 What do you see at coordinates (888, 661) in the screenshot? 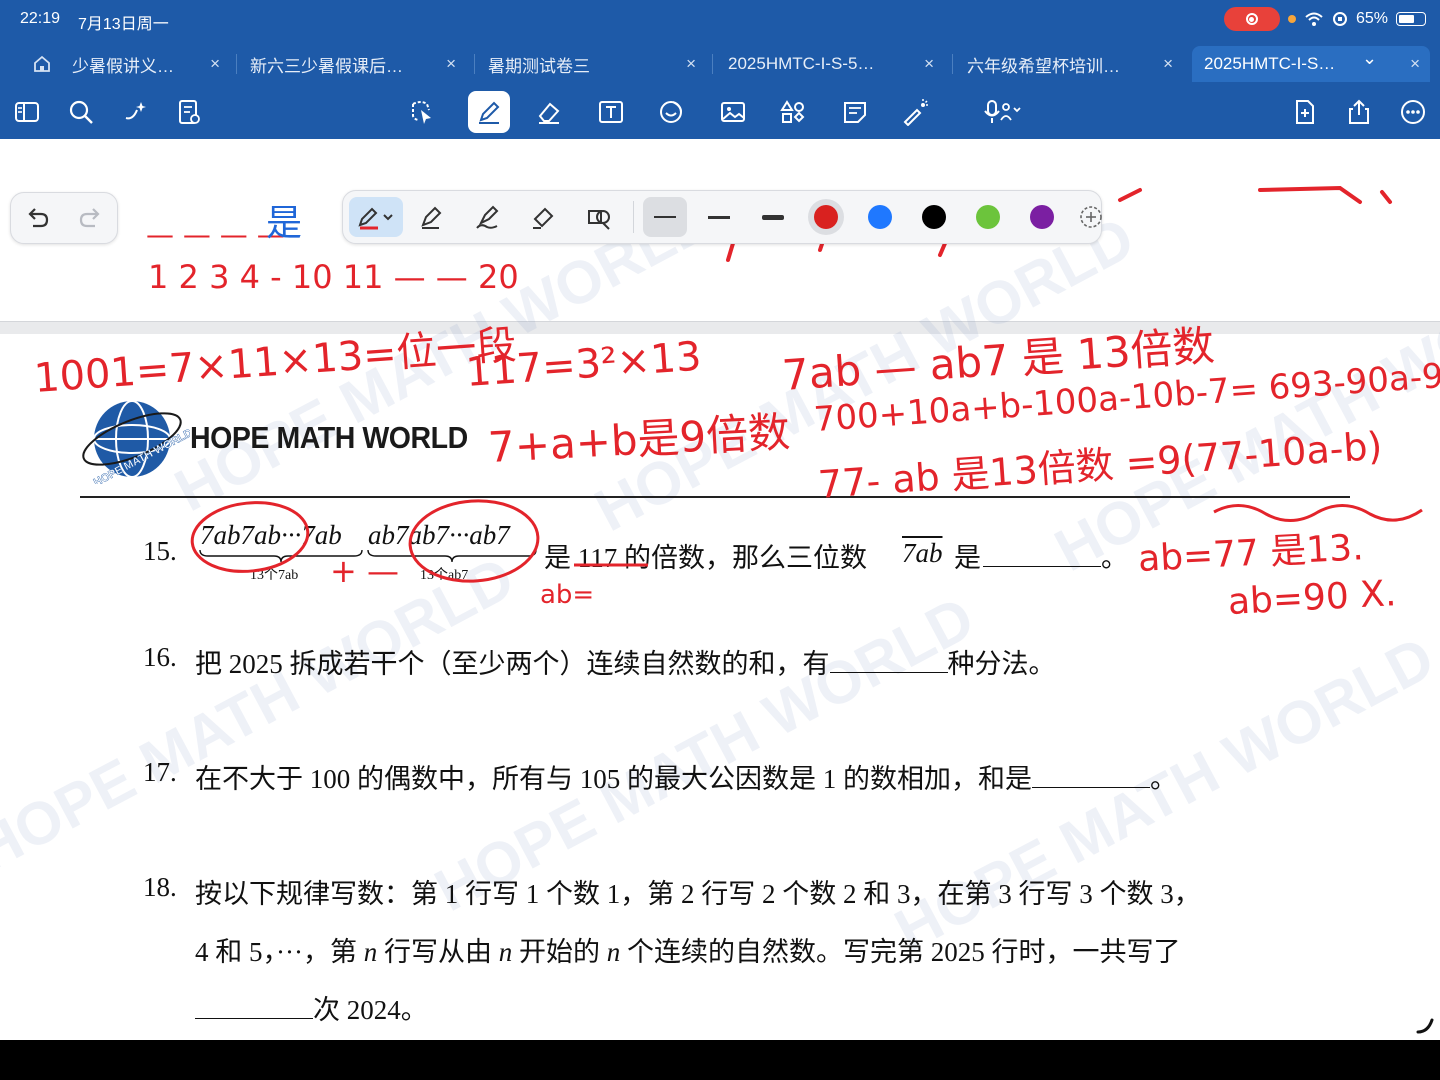
I see `question-16-answer-blank` at bounding box center [888, 661].